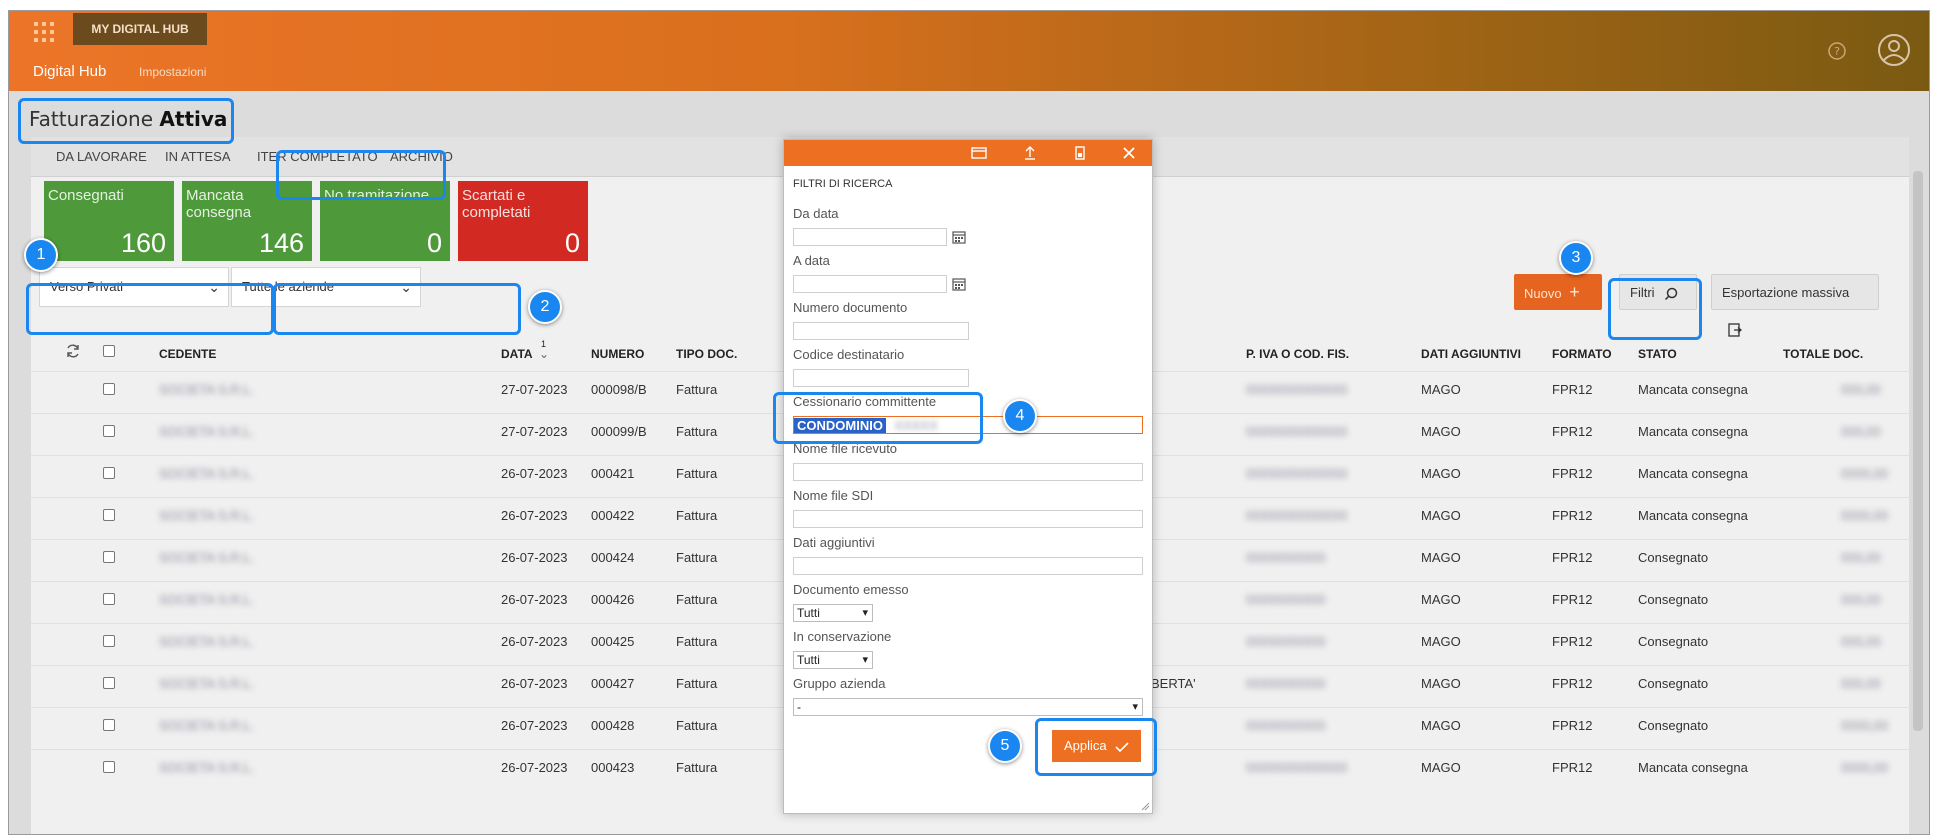 Image resolution: width=1933 pixels, height=840 pixels. Describe the element at coordinates (73, 351) in the screenshot. I see `refresh-icon` at that location.